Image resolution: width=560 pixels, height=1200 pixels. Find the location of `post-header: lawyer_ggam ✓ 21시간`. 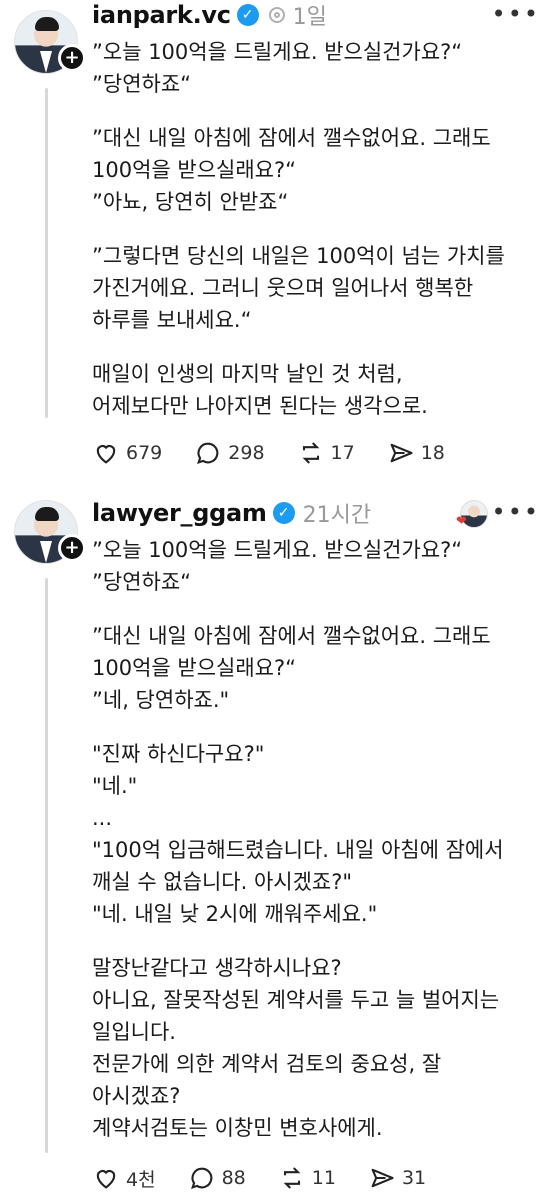

post-header: lawyer_ggam ✓ 21시간 is located at coordinates (231, 513).